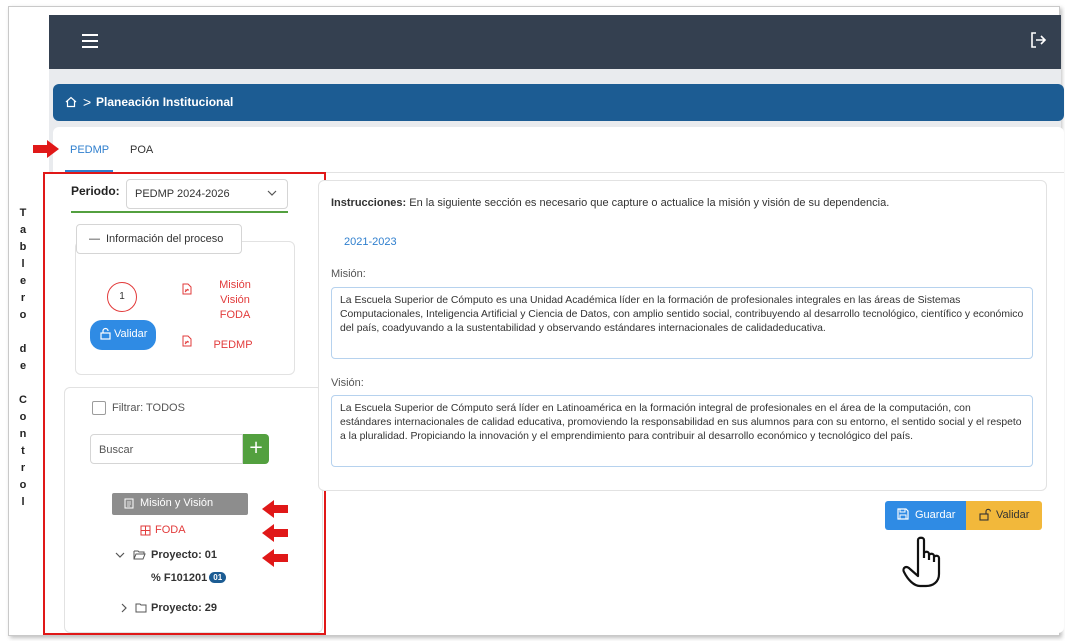 This screenshot has width=1065, height=641. Describe the element at coordinates (348, 274) in the screenshot. I see `mision-label: Misión:` at that location.